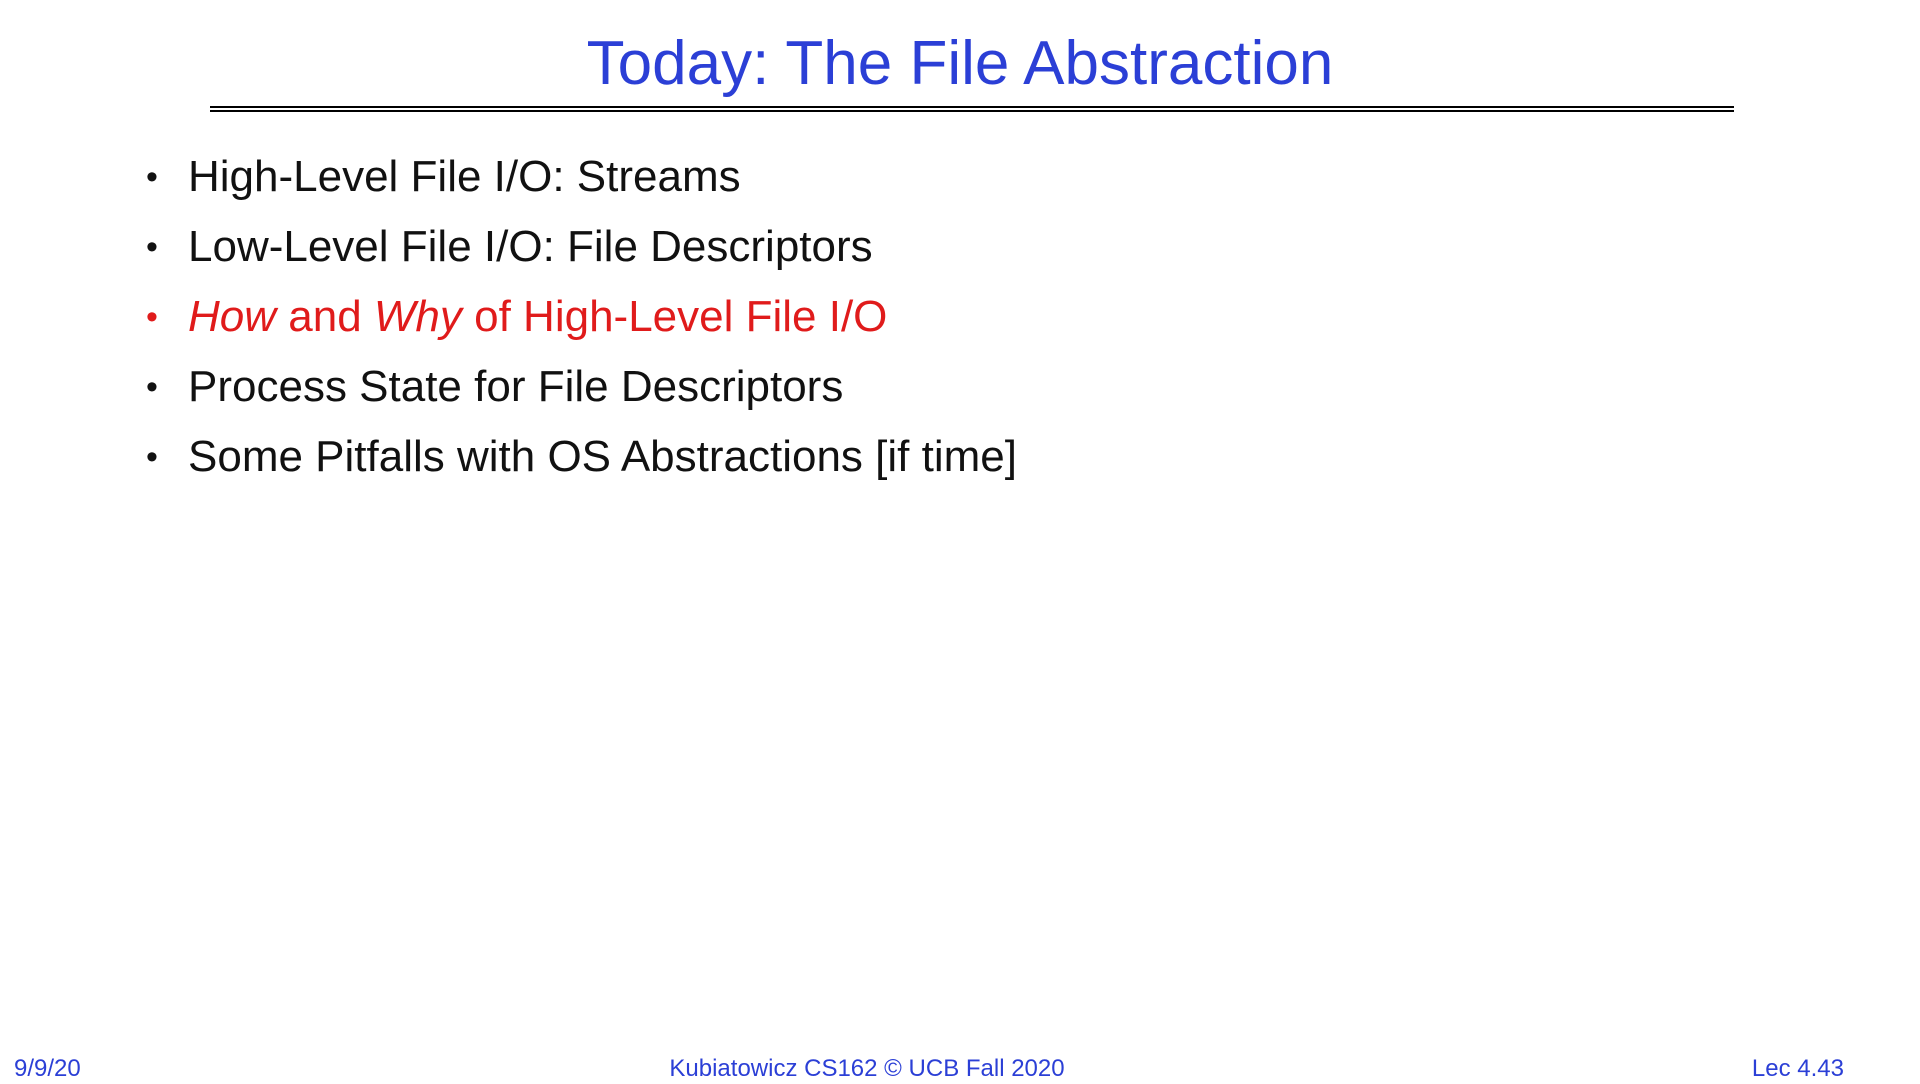 The width and height of the screenshot is (1920, 1084). What do you see at coordinates (232, 316) in the screenshot?
I see `bullet-emphasis-how: How` at bounding box center [232, 316].